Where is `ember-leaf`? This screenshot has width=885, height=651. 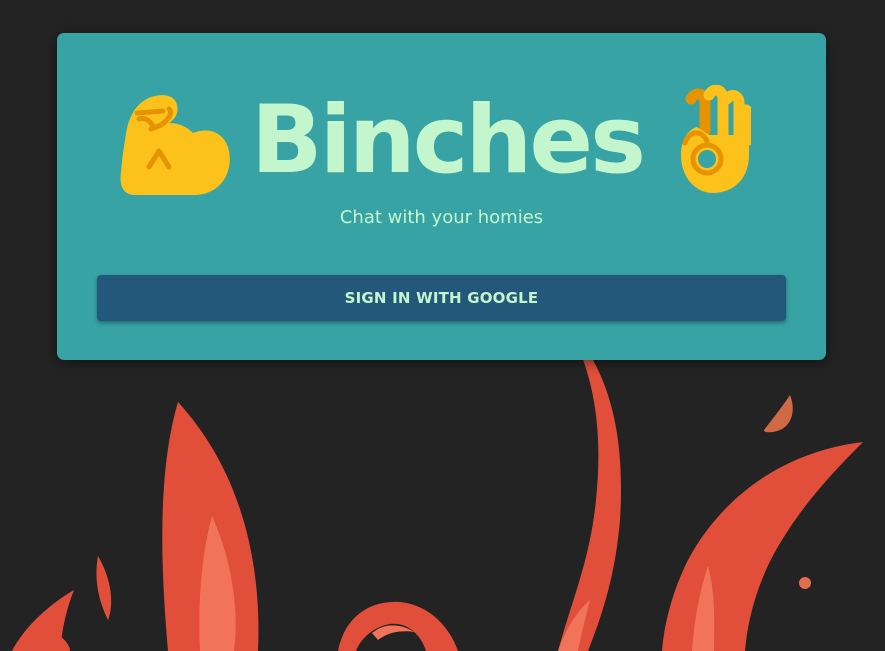
ember-leaf is located at coordinates (778, 414).